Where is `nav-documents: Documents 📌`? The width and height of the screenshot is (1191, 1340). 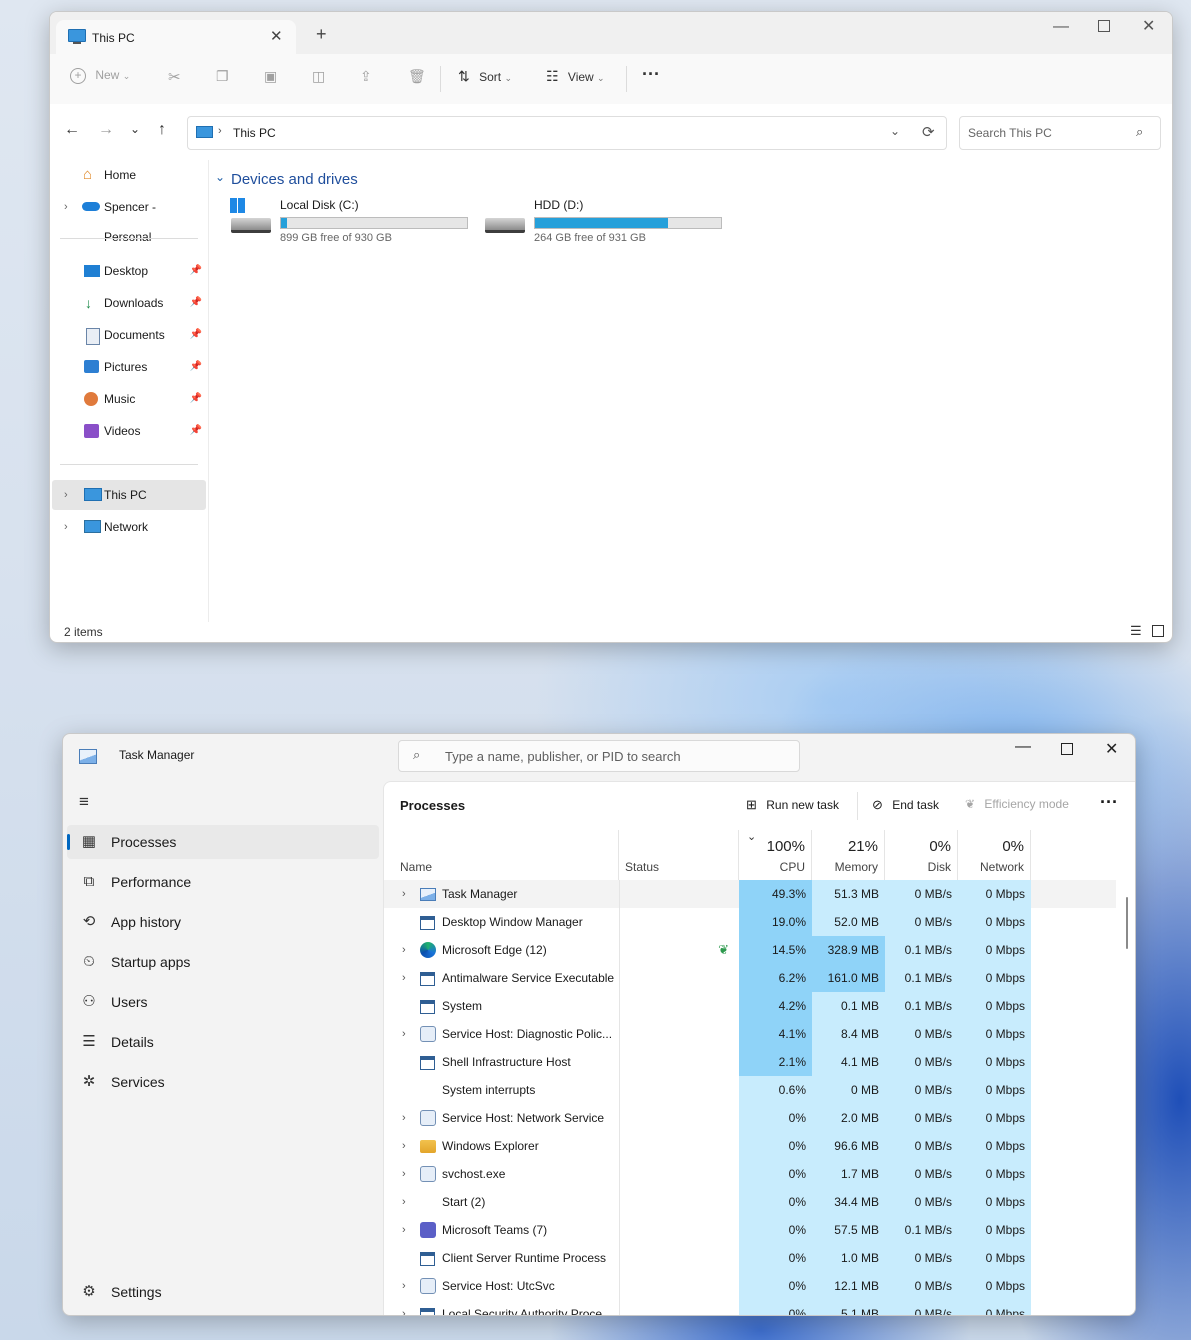 nav-documents: Documents 📌 is located at coordinates (129, 335).